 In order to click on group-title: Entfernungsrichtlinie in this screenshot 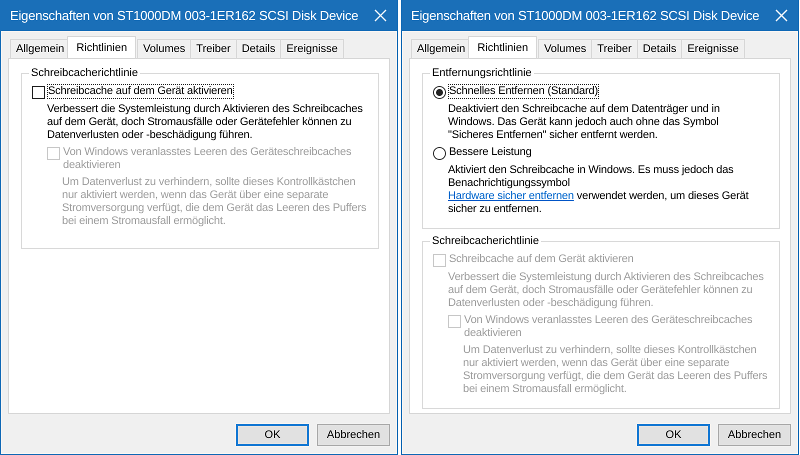, I will do `click(482, 73)`.